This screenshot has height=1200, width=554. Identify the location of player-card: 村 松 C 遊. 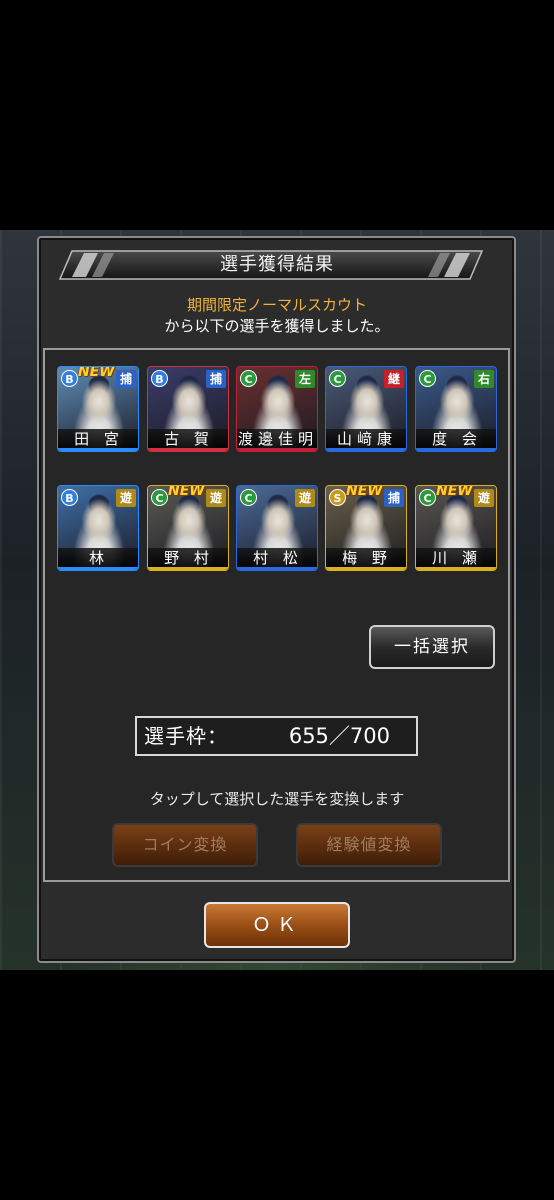
(277, 528).